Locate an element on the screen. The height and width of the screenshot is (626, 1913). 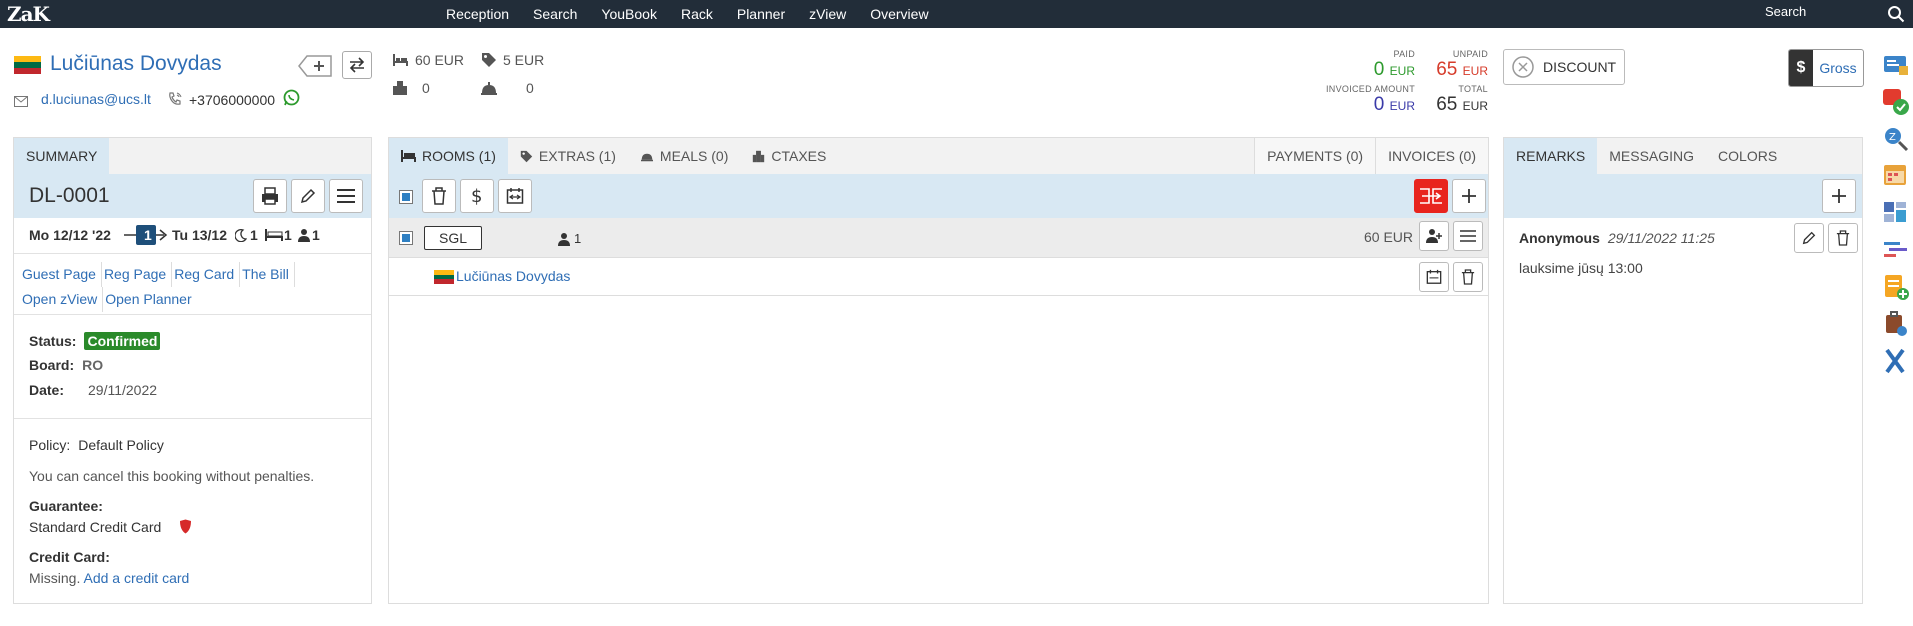
gross-toggle-button: $ Gross is located at coordinates (1826, 68).